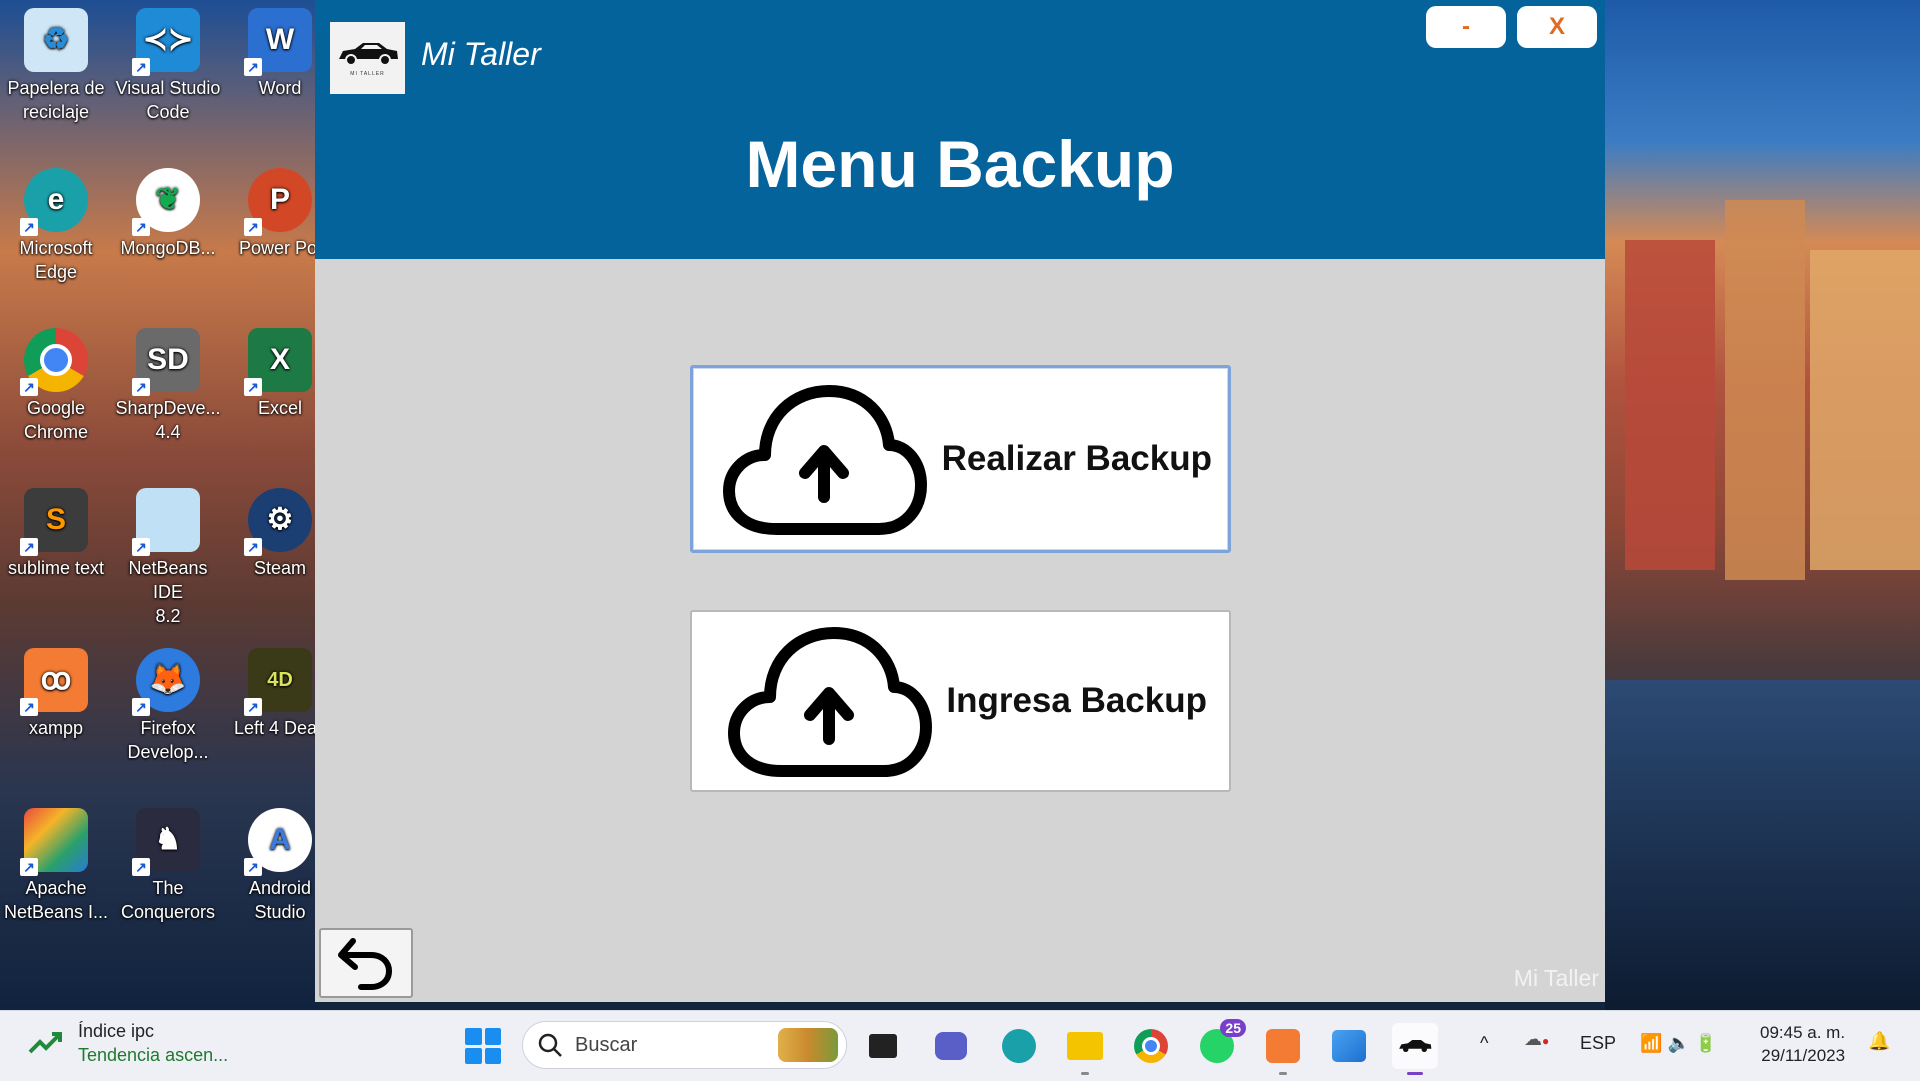 The height and width of the screenshot is (1081, 1920). Describe the element at coordinates (960, 164) in the screenshot. I see `page-title: Menu Backup` at that location.